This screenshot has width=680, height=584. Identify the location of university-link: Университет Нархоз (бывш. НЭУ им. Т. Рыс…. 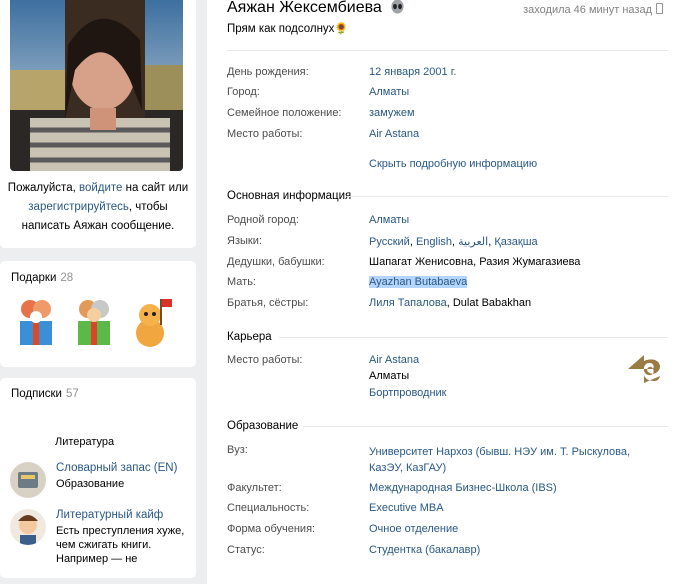
(511, 460).